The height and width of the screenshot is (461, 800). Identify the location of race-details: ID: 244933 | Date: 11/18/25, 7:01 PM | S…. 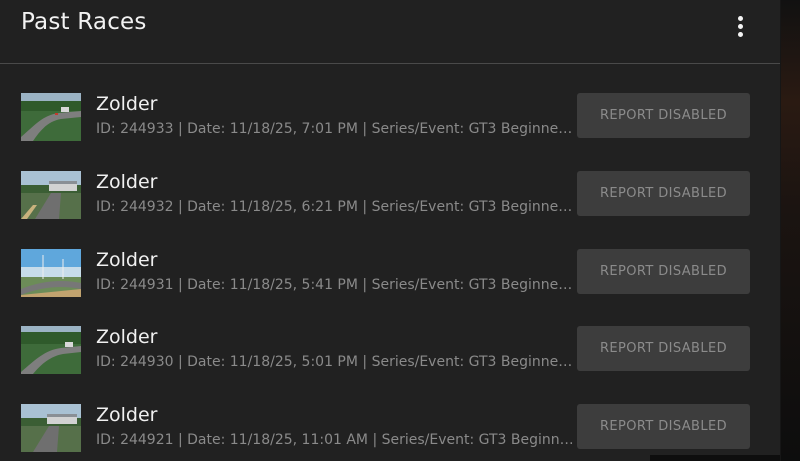
(335, 129).